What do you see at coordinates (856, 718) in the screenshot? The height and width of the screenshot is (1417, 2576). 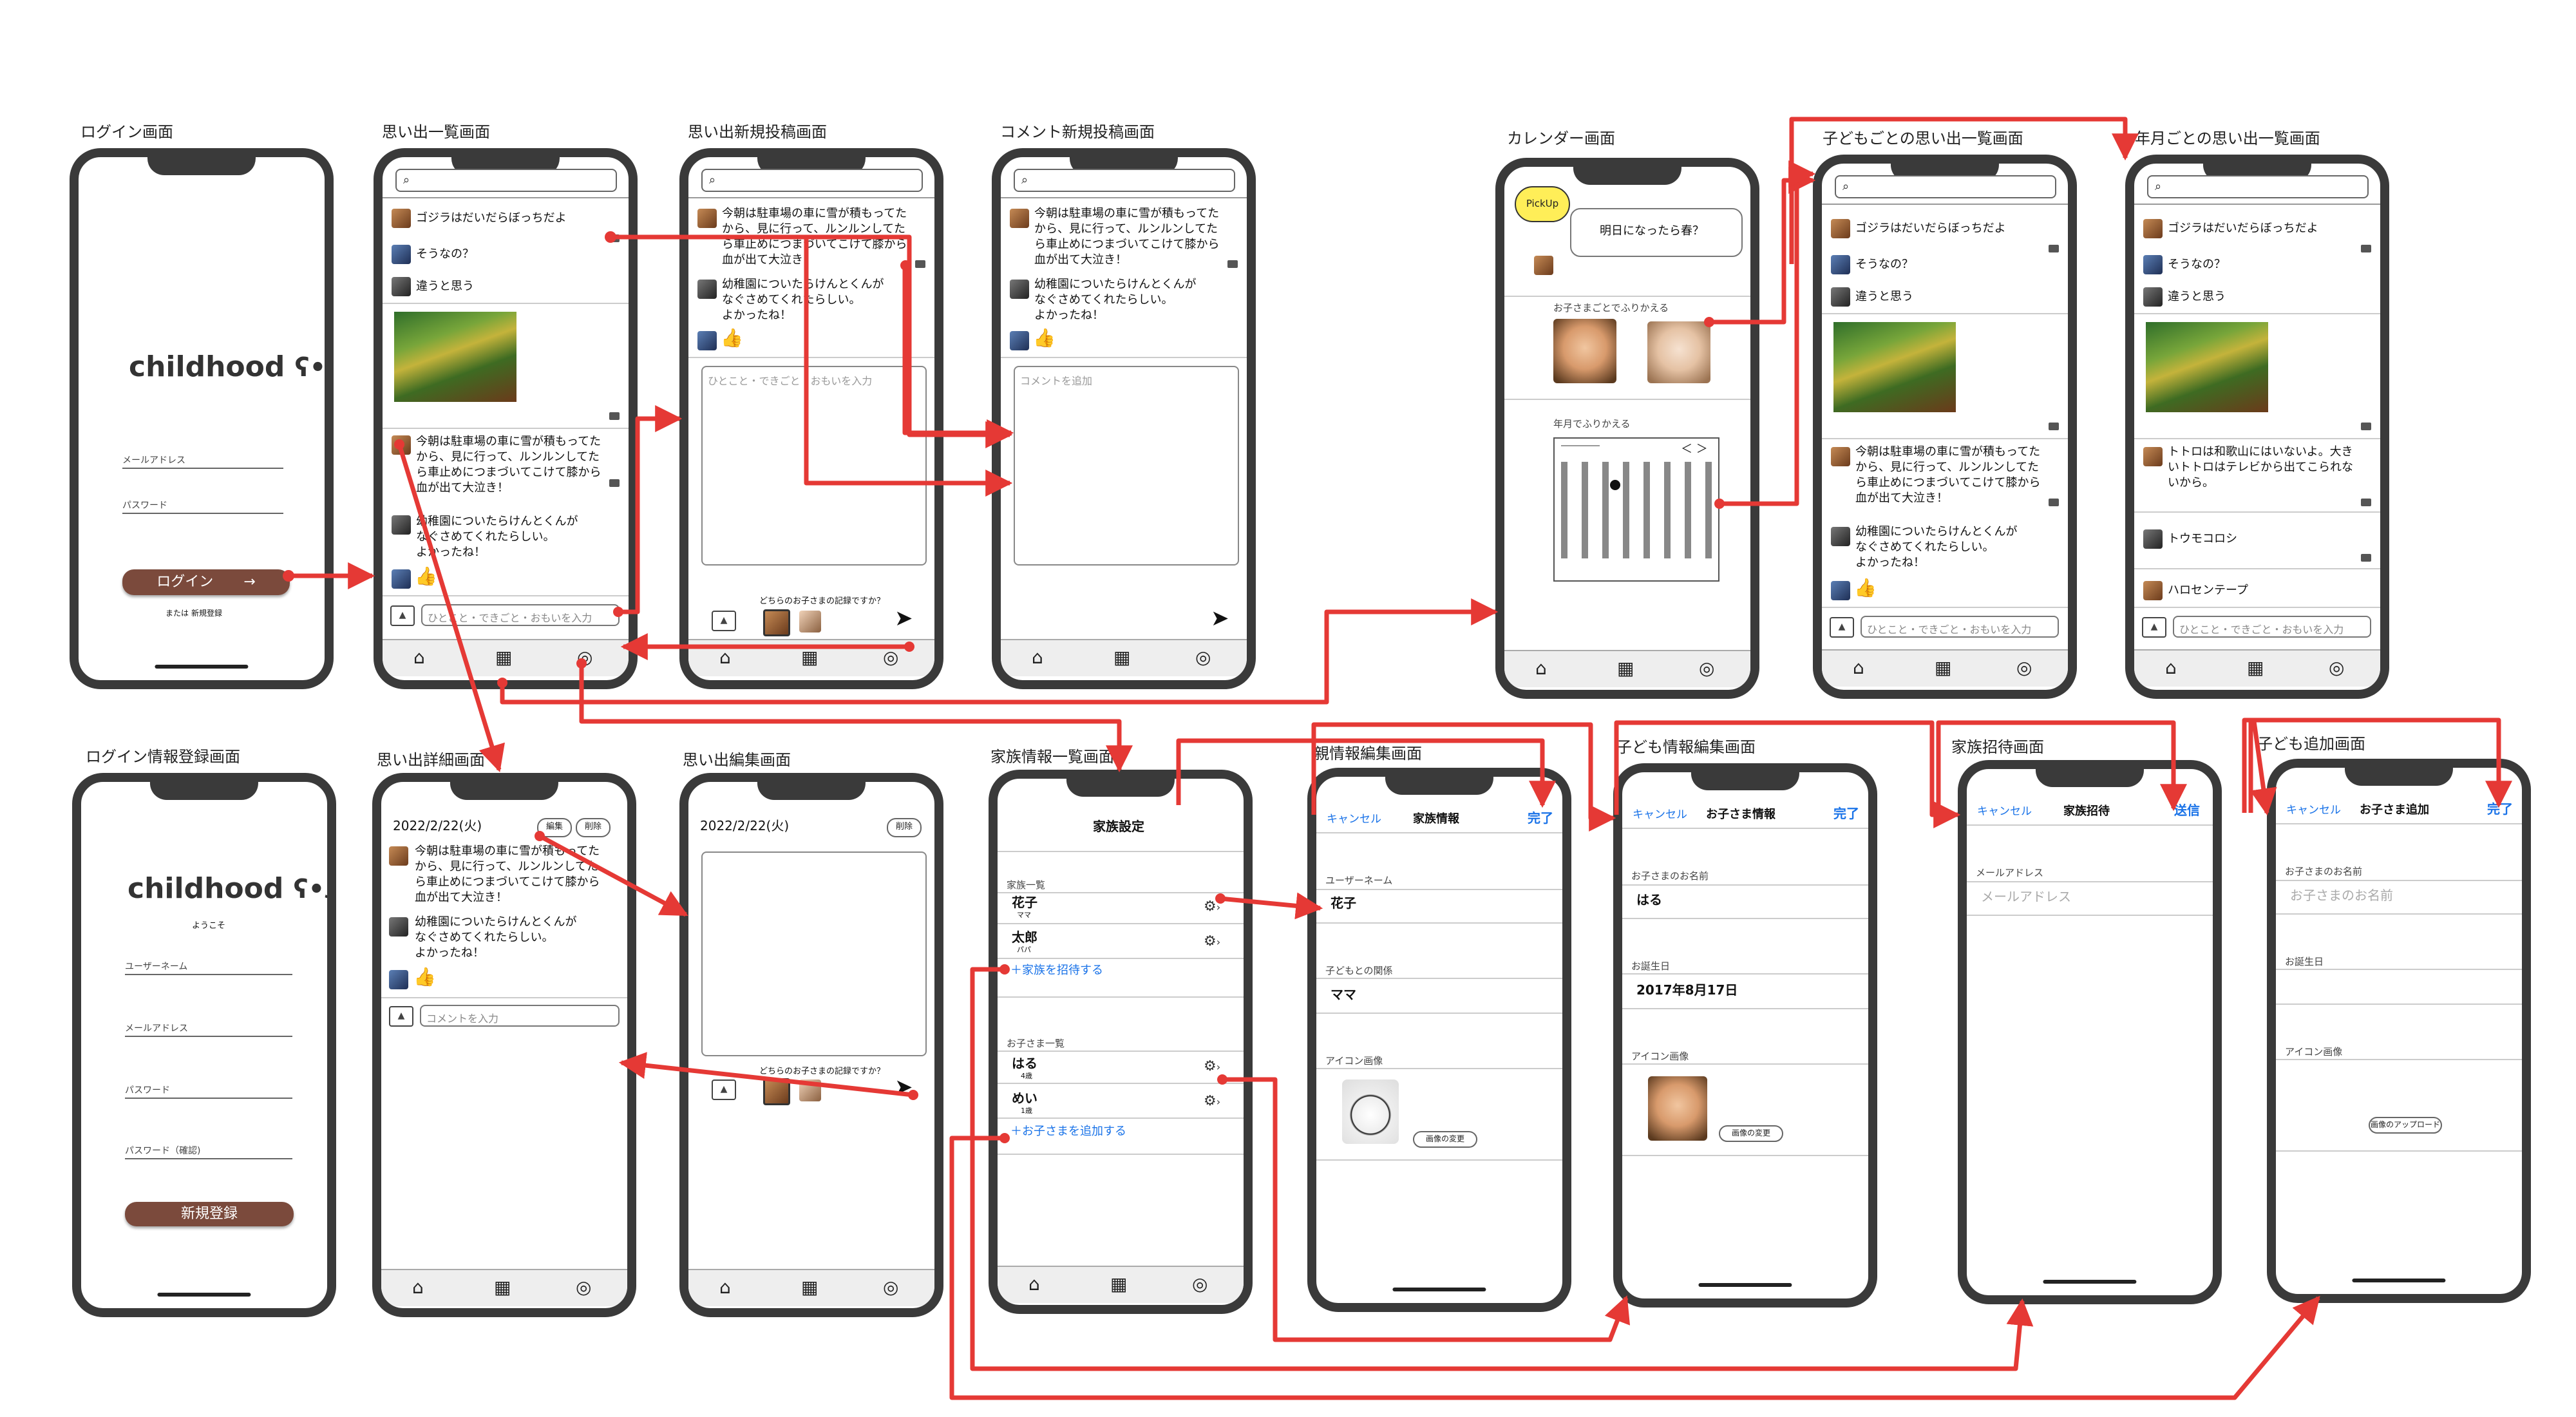 I see `arrow-profile-to-family` at bounding box center [856, 718].